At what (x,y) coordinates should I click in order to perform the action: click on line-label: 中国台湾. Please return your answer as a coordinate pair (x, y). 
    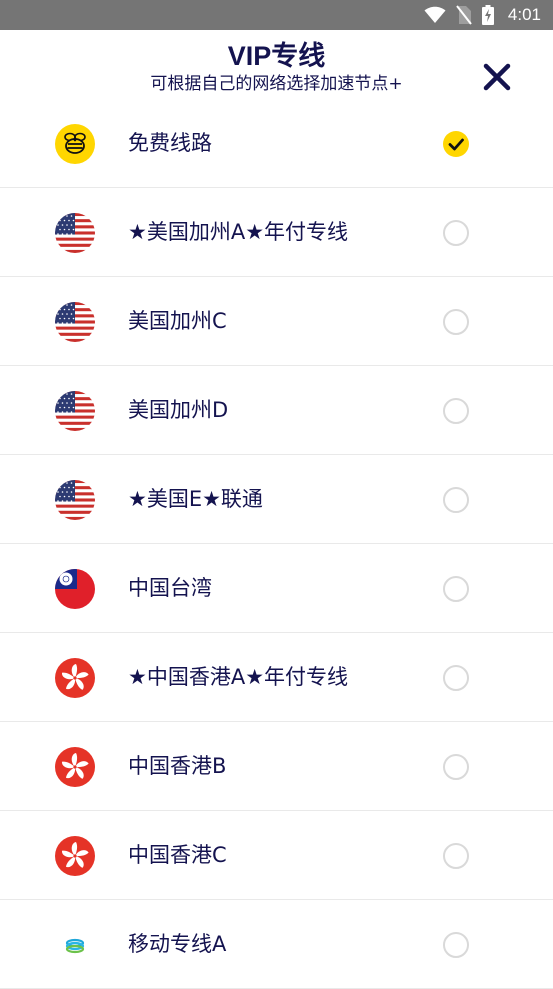
    Looking at the image, I should click on (170, 588).